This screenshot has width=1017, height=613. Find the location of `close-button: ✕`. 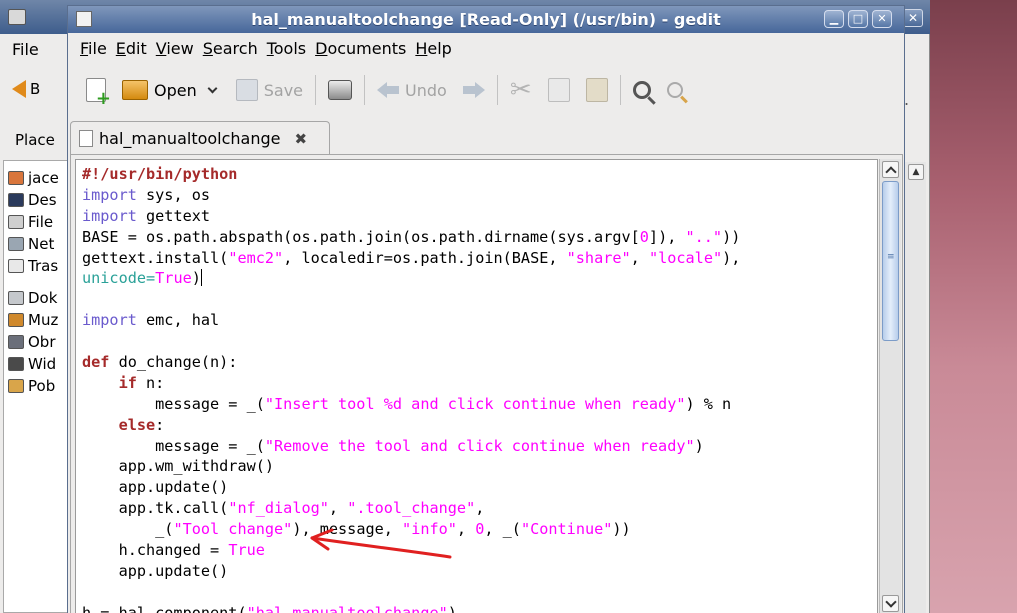

close-button: ✕ is located at coordinates (882, 19).